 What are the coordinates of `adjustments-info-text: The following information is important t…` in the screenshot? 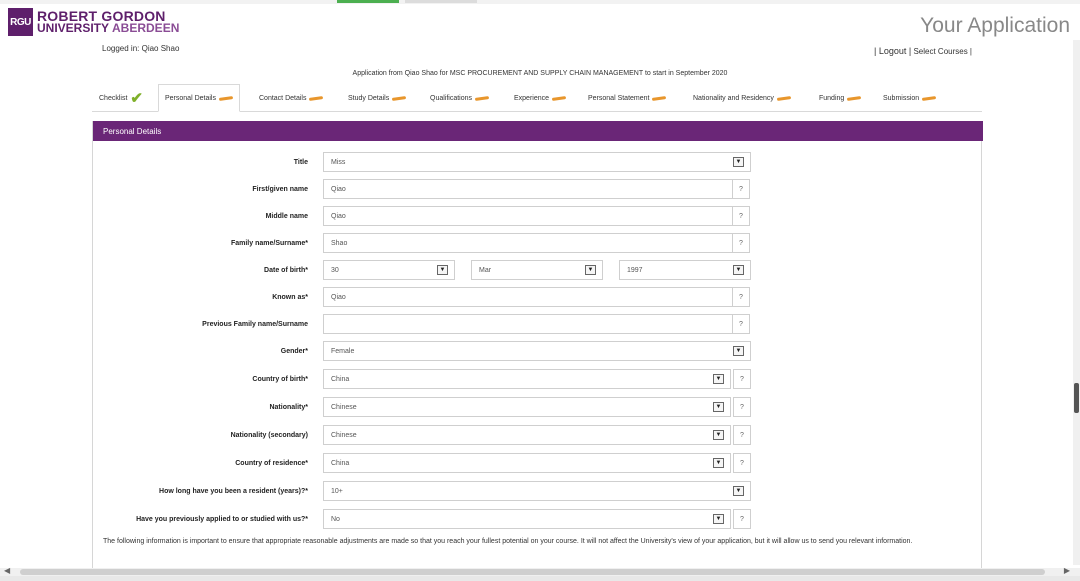 It's located at (508, 541).